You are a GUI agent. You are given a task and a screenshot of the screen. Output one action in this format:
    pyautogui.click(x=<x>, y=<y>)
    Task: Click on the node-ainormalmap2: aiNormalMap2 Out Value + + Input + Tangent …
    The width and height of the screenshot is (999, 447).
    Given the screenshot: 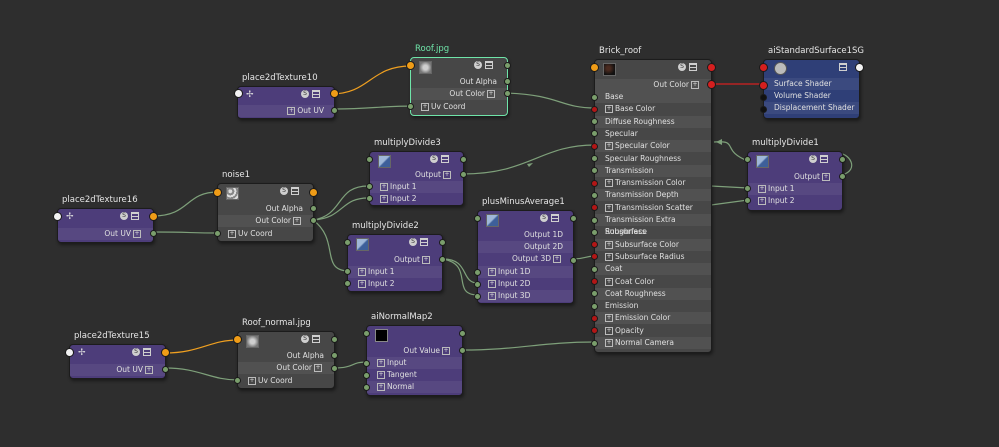 What is the action you would take?
    pyautogui.click(x=414, y=354)
    